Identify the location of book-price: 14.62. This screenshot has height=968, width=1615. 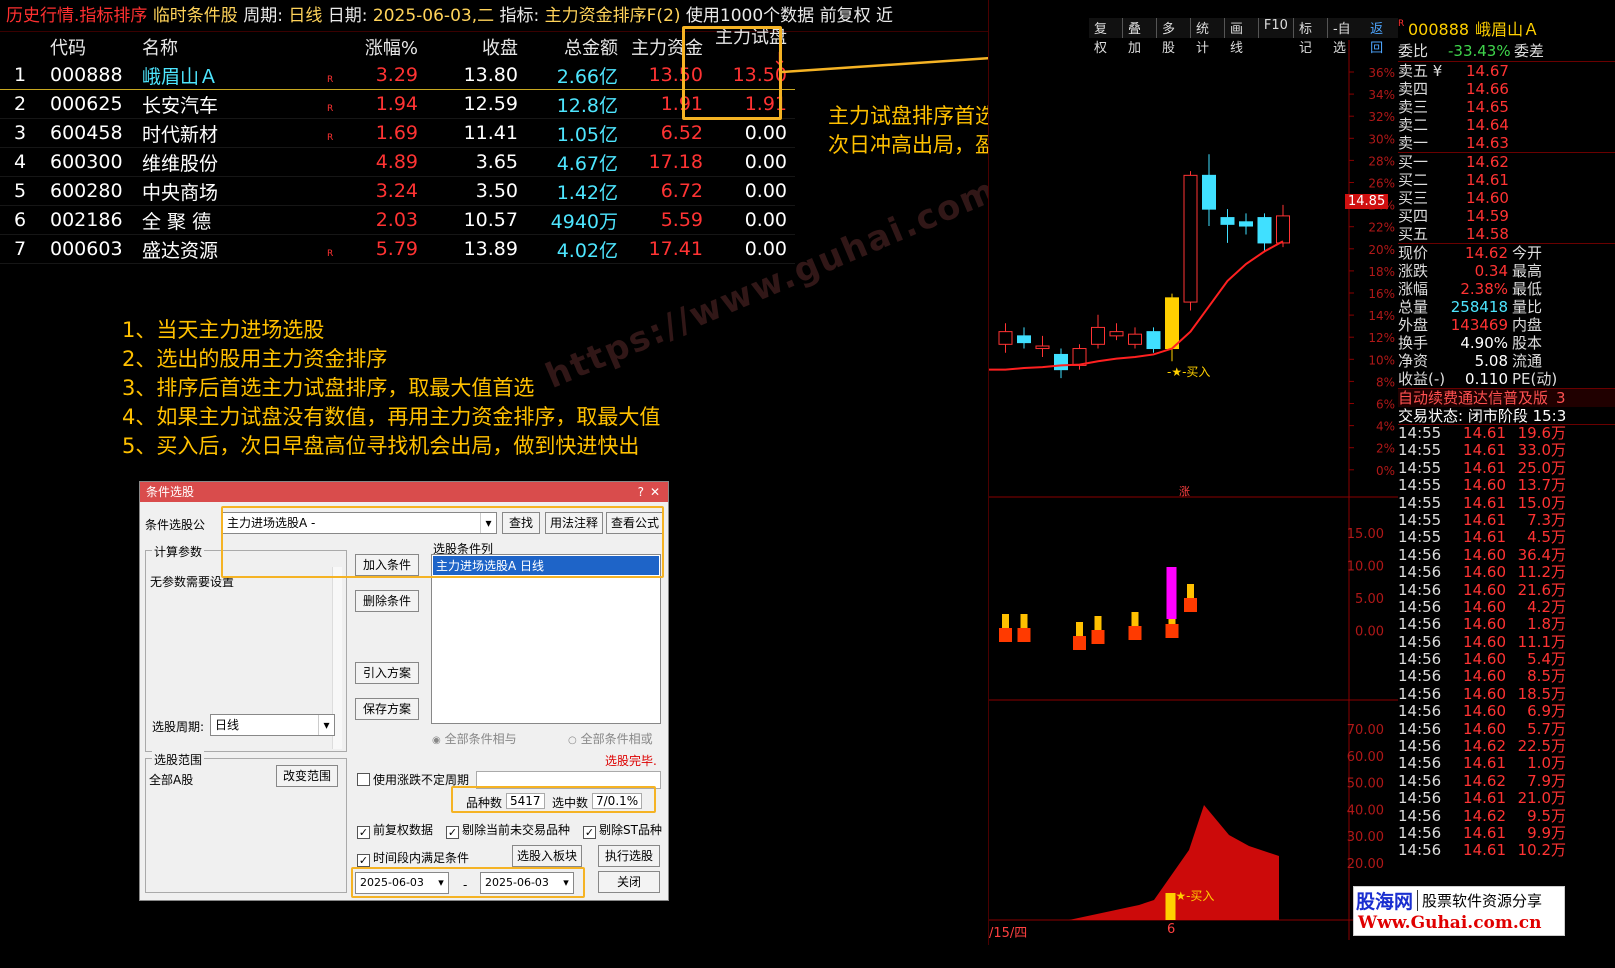
(1487, 162).